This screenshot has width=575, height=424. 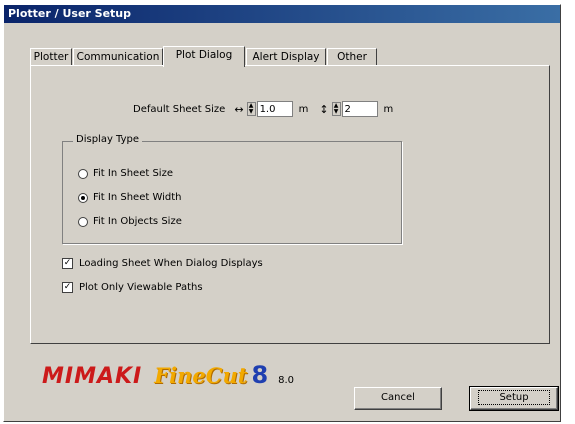 What do you see at coordinates (133, 173) in the screenshot?
I see `radio-label: Fit In Sheet Size` at bounding box center [133, 173].